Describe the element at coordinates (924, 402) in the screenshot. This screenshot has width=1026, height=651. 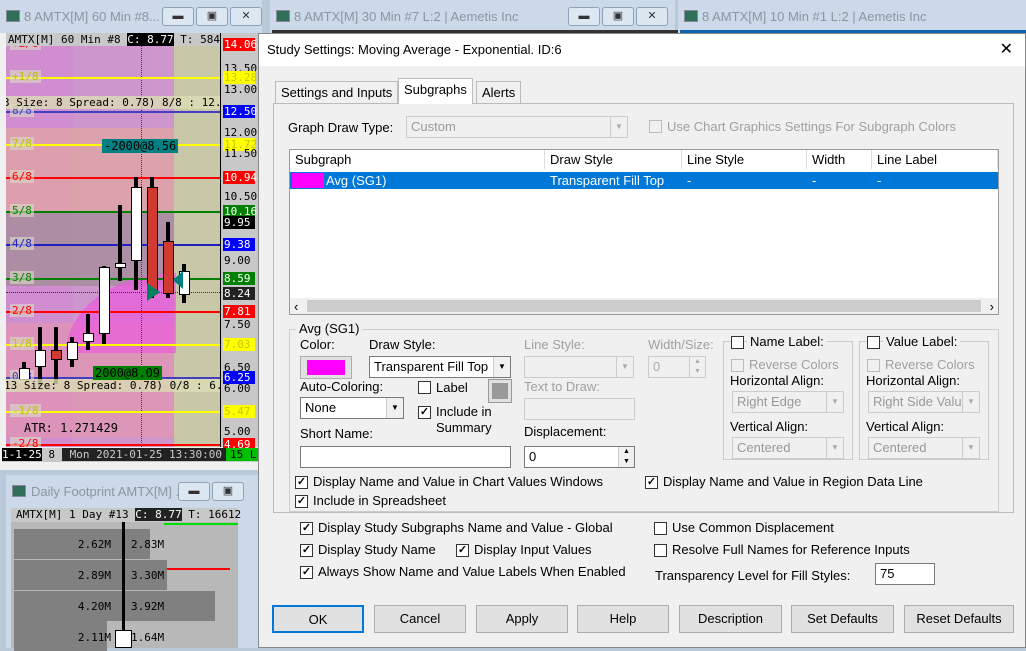
I see `value-horizontal-align-select: Right Side Valu ▼` at that location.